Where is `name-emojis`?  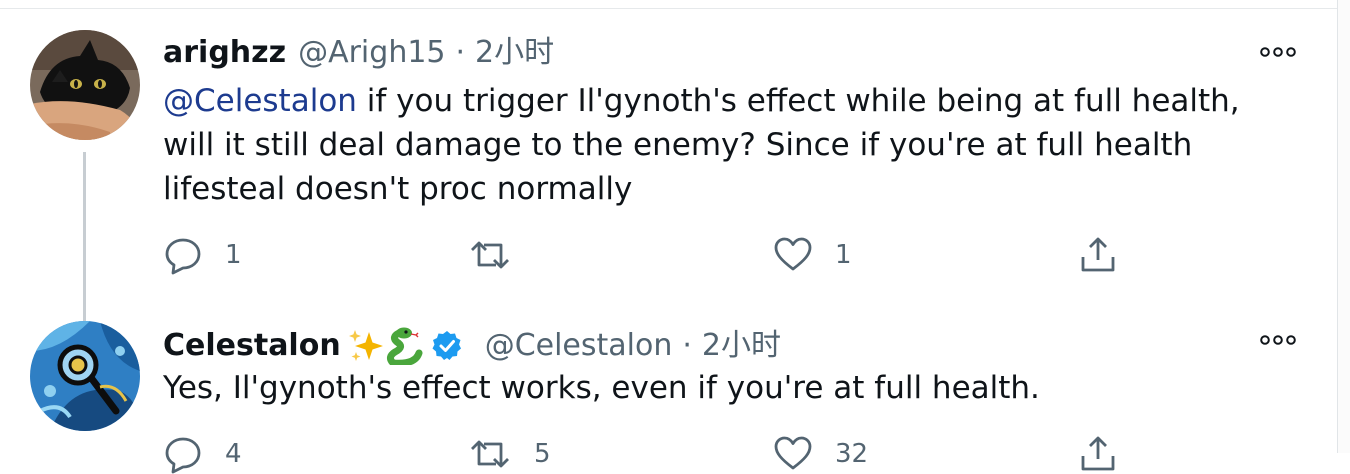
name-emojis is located at coordinates (386, 346).